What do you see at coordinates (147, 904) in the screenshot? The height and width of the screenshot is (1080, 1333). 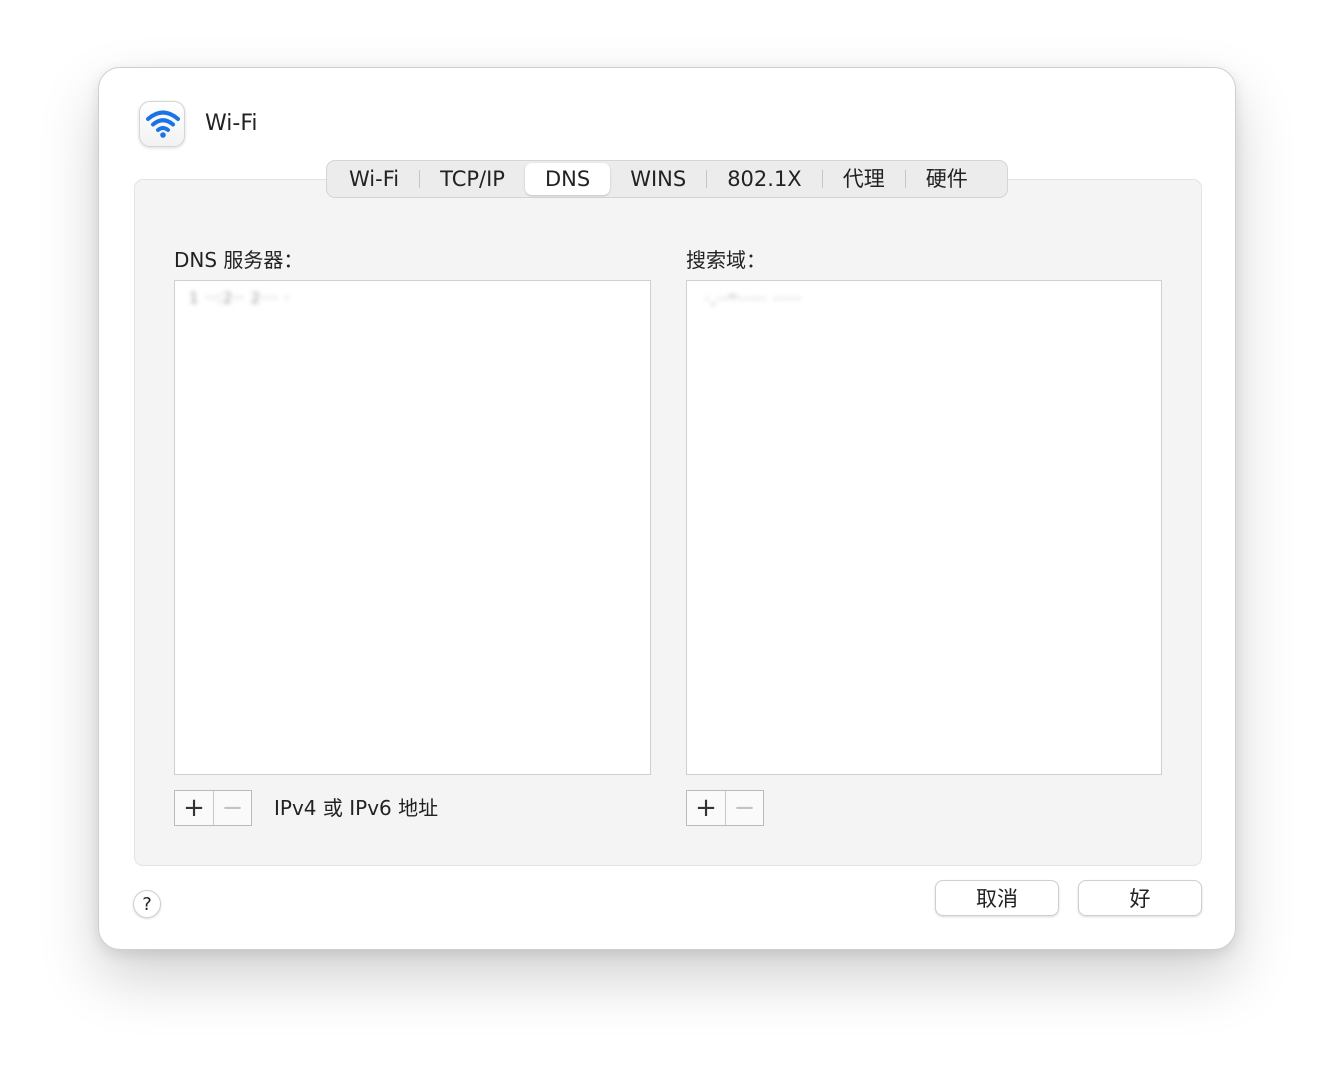 I see `help-button: ?` at bounding box center [147, 904].